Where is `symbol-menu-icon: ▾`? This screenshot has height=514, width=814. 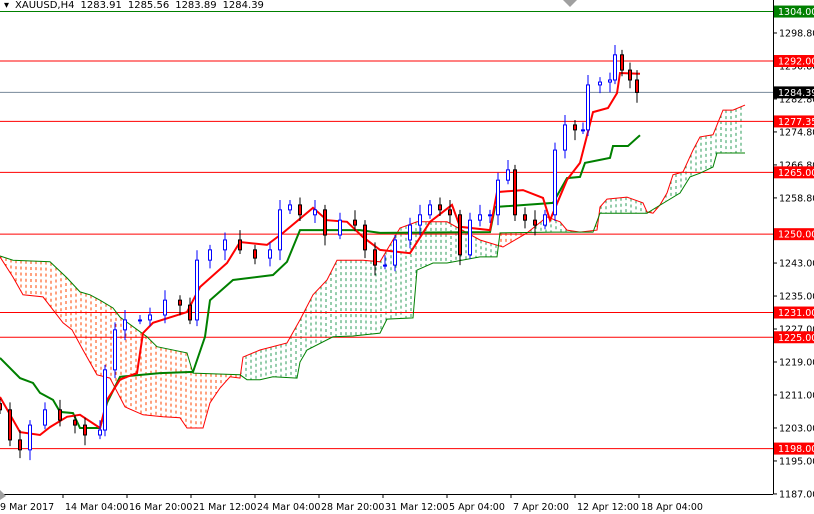
symbol-menu-icon: ▾ is located at coordinates (6, 5).